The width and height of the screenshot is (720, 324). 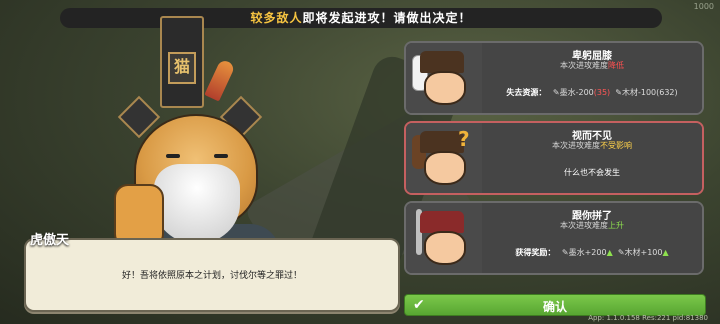 What do you see at coordinates (173, 156) in the screenshot?
I see `tiger-eye-left` at bounding box center [173, 156].